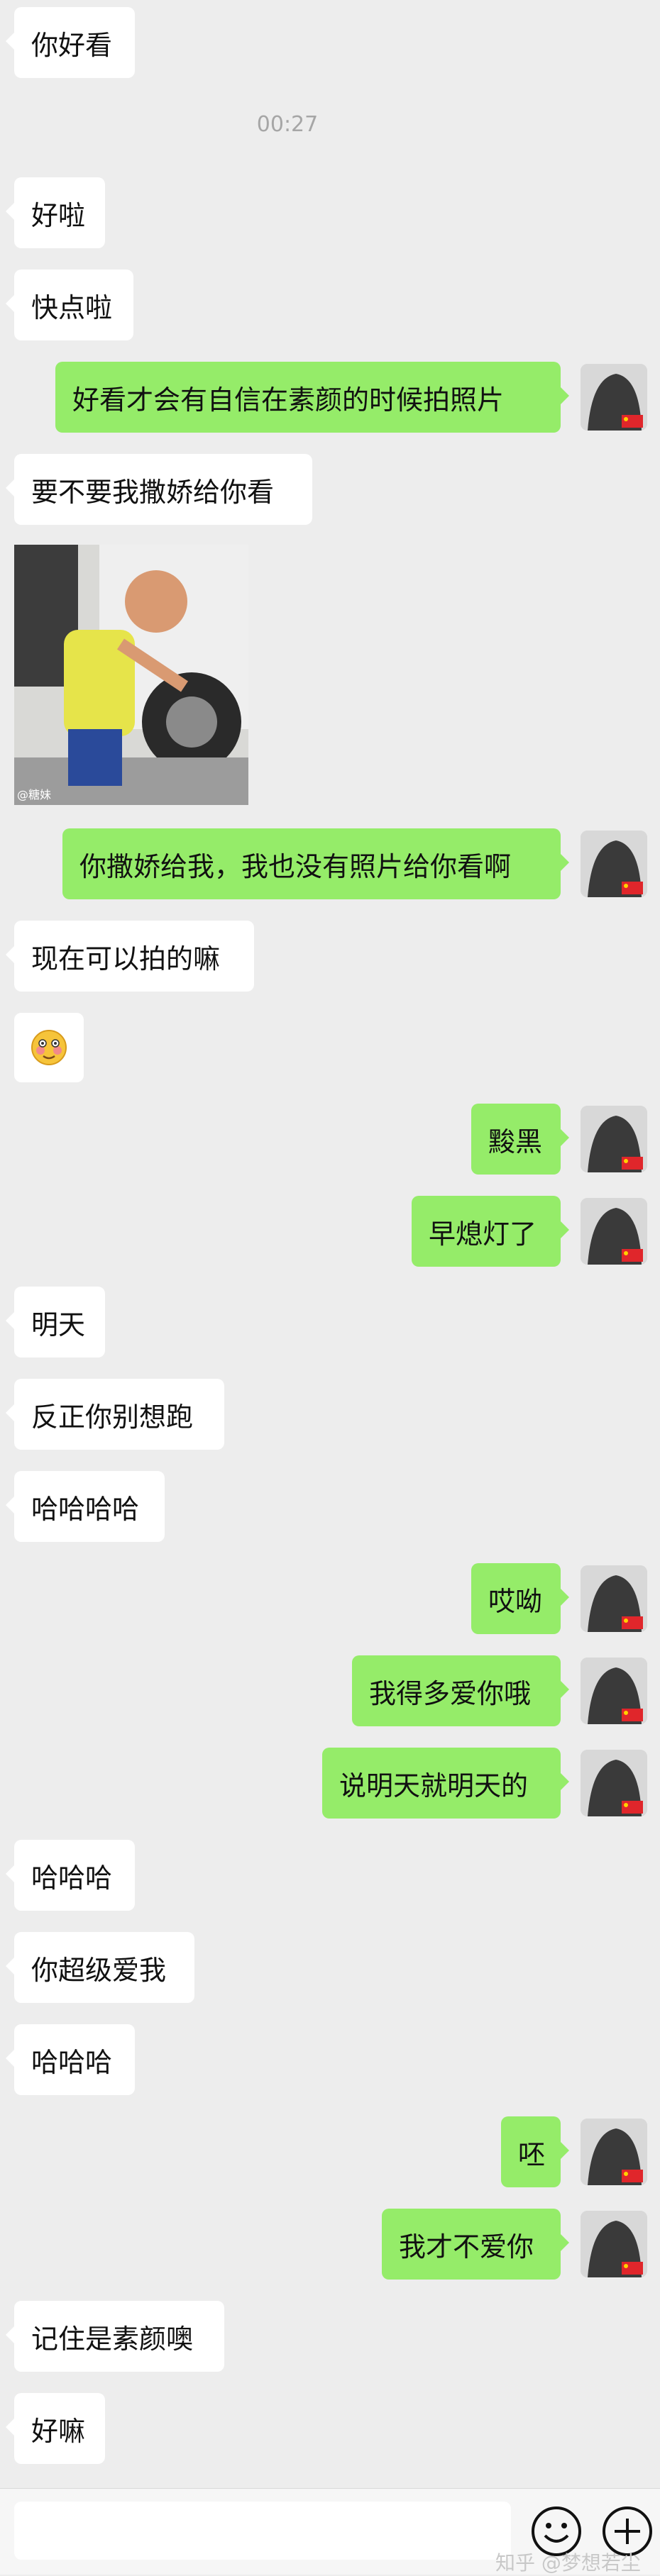  I want to click on message-received: 现在可以拍的嘛, so click(130, 957).